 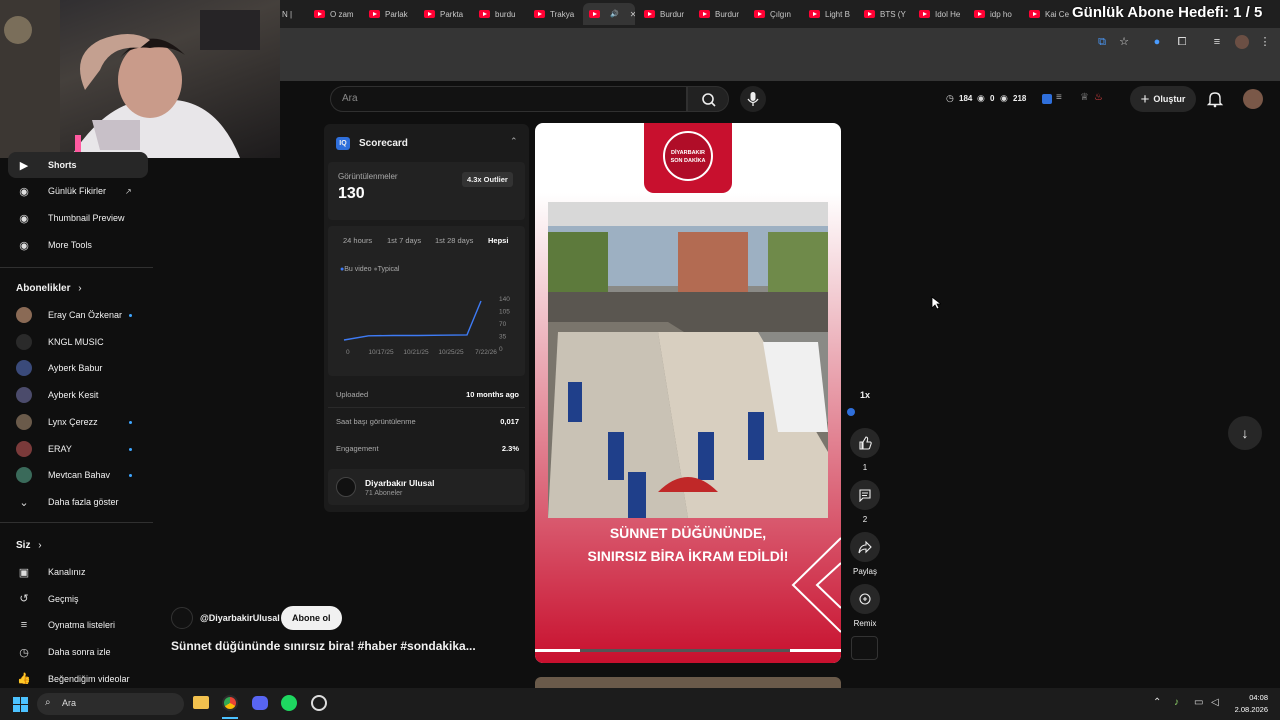 What do you see at coordinates (1215, 101) in the screenshot?
I see `notifications-button` at bounding box center [1215, 101].